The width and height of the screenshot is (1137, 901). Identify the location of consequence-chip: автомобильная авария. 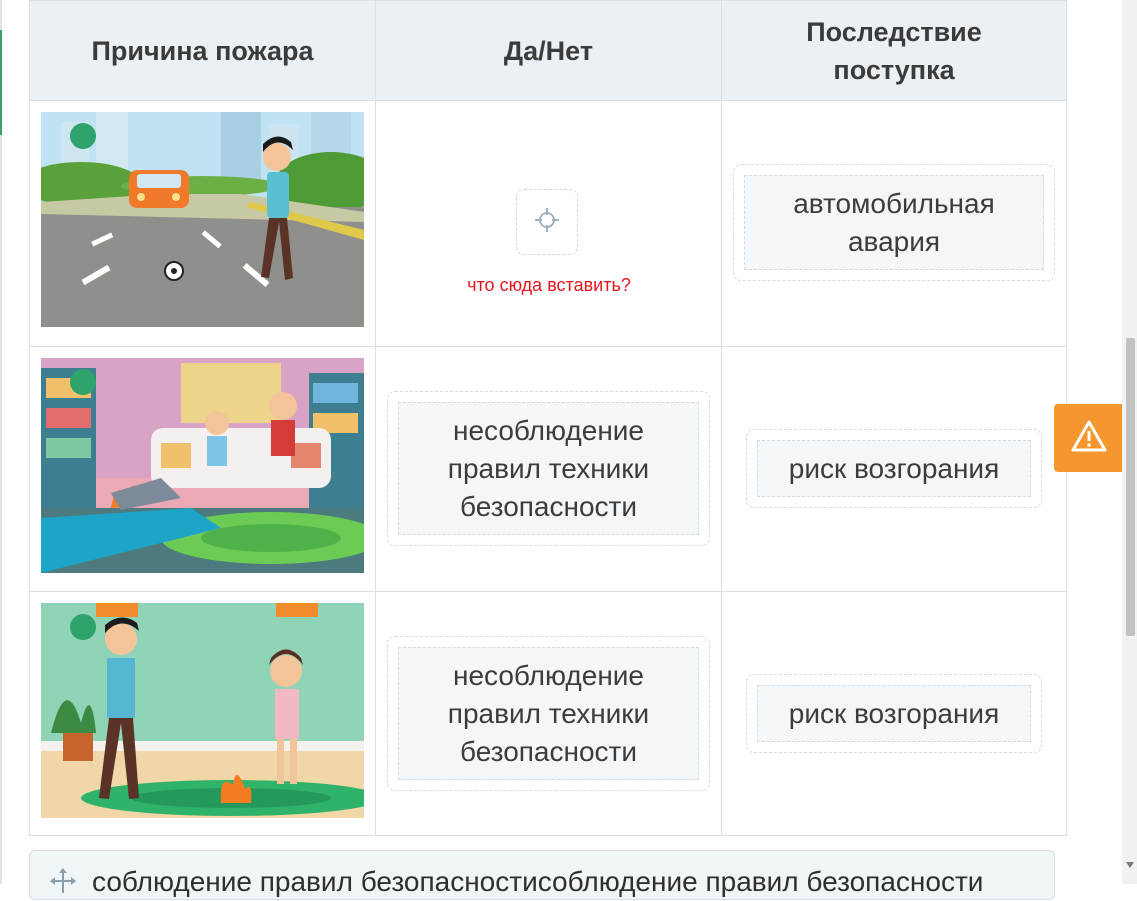
(894, 222).